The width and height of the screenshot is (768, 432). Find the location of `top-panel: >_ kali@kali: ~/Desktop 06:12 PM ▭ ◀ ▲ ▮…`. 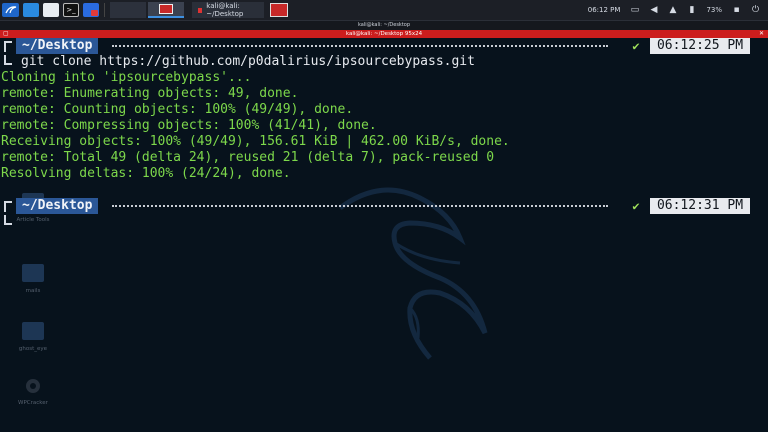

top-panel: >_ kali@kali: ~/Desktop 06:12 PM ▭ ◀ ▲ ▮… is located at coordinates (384, 10).